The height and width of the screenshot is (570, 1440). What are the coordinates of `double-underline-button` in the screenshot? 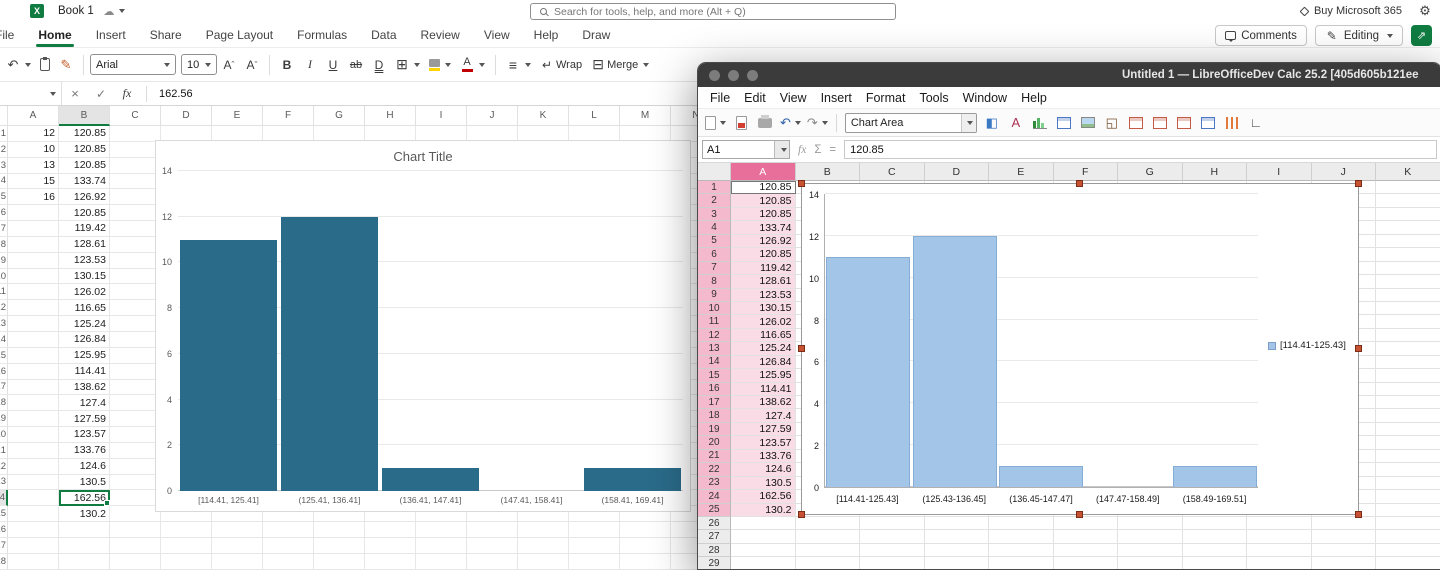 It's located at (379, 65).